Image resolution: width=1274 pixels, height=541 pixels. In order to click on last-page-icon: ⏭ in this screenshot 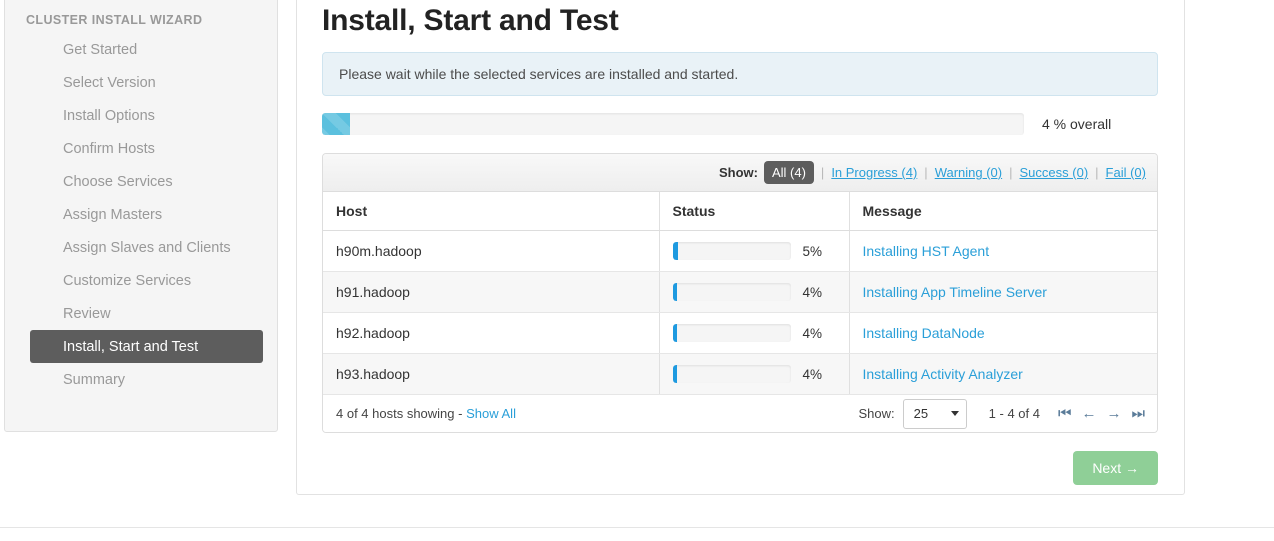, I will do `click(1138, 413)`.